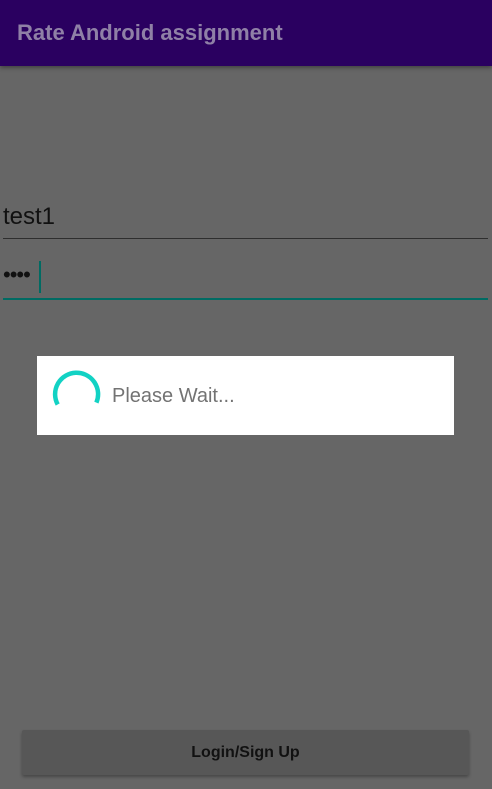  I want to click on username-field: test1, so click(245, 217).